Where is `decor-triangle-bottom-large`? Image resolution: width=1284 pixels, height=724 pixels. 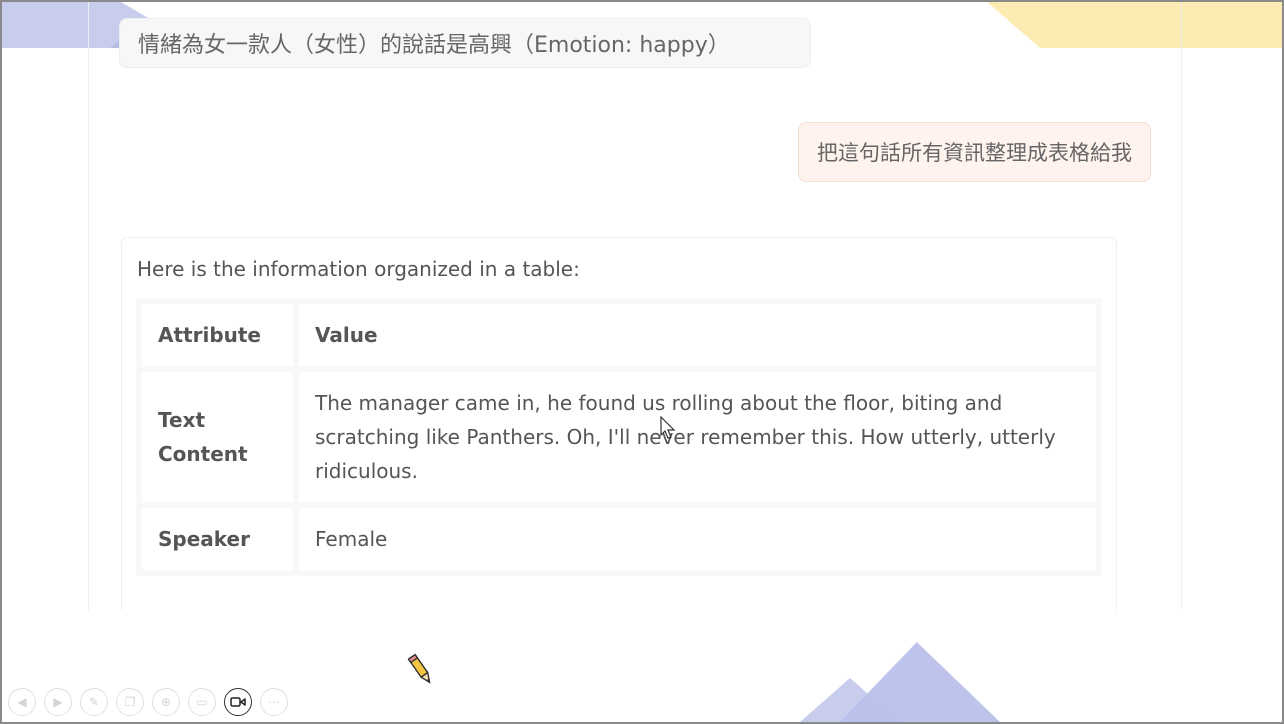 decor-triangle-bottom-large is located at coordinates (920, 682).